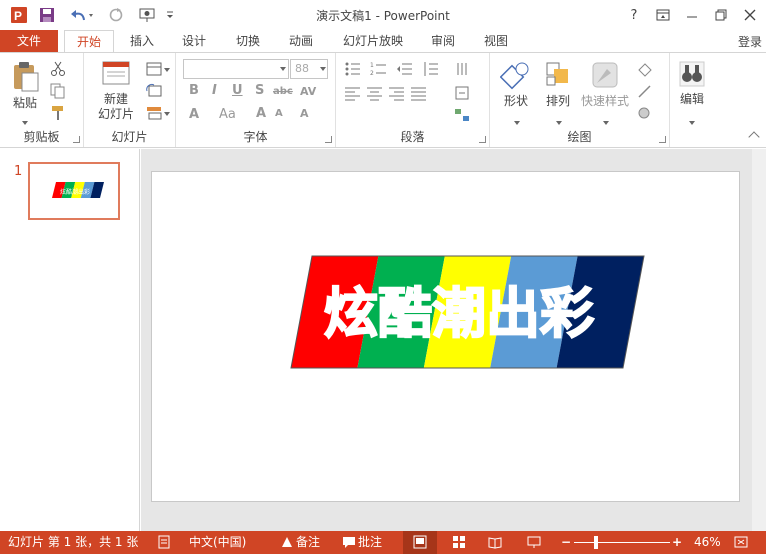 This screenshot has height=554, width=766. Describe the element at coordinates (462, 115) in the screenshot. I see `smartart-icon` at that location.